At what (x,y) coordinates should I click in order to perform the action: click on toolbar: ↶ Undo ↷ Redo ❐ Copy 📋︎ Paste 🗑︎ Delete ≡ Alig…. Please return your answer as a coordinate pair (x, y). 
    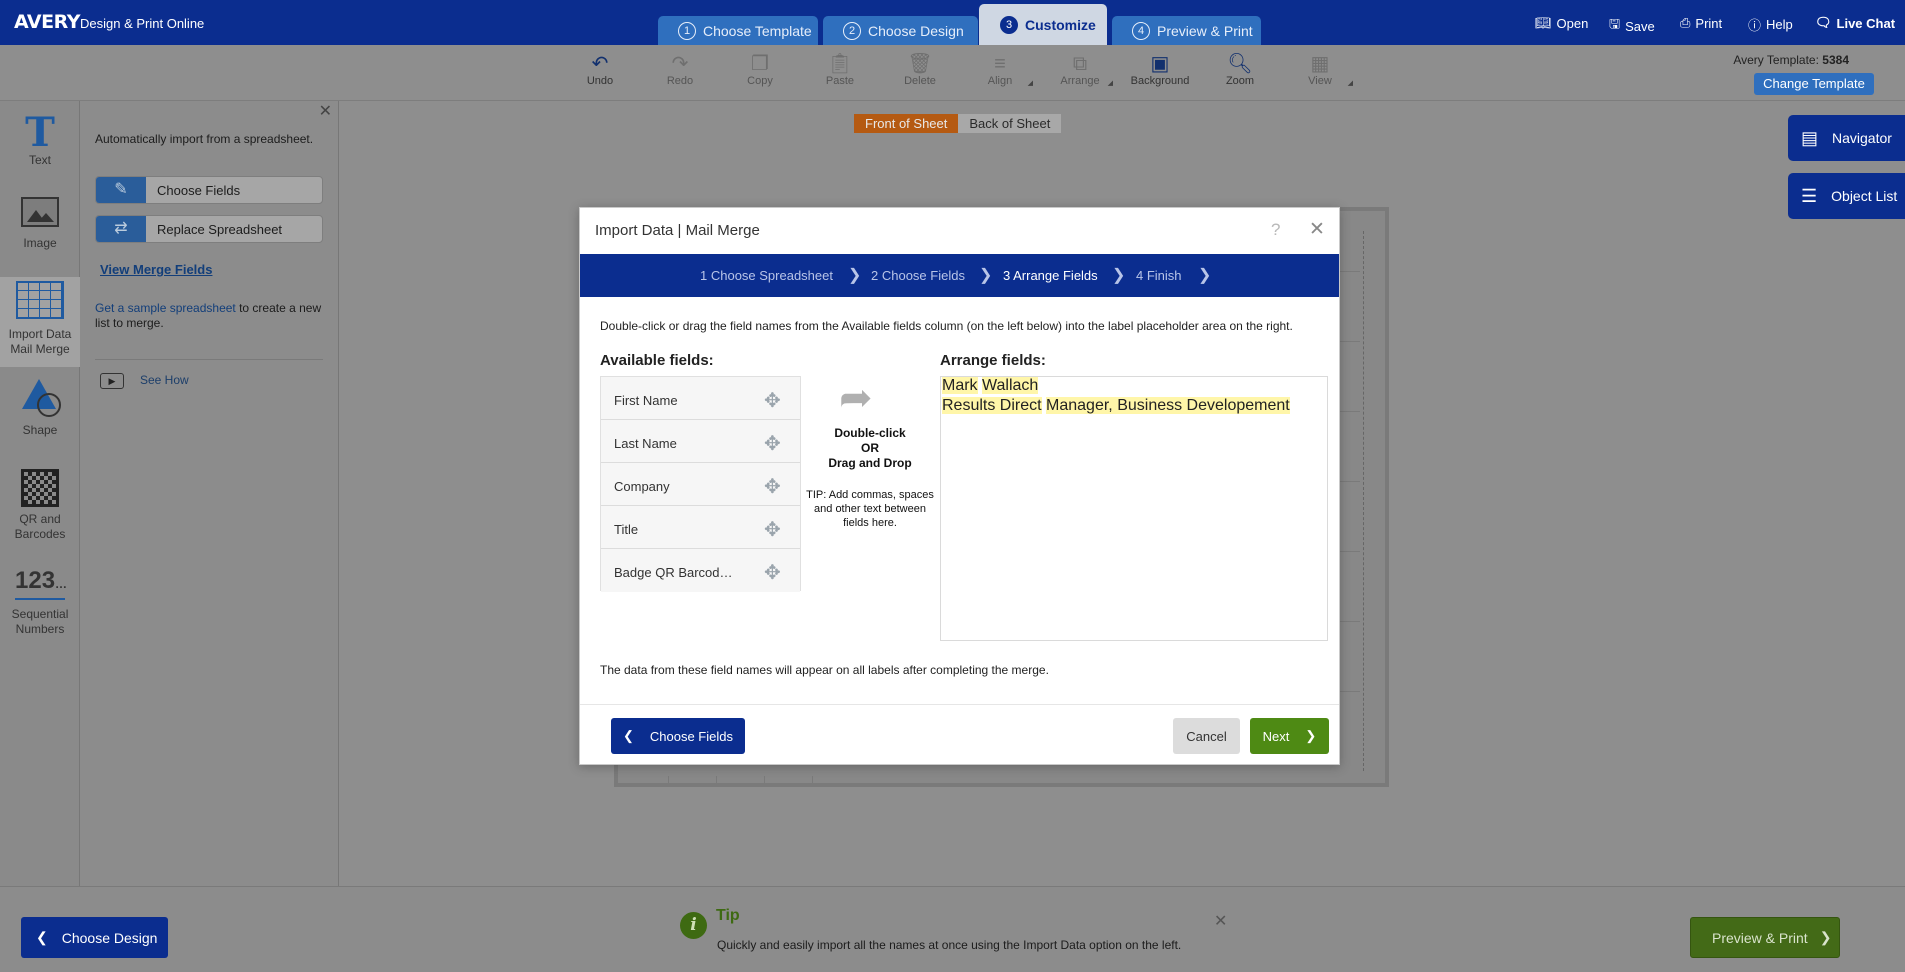
    Looking at the image, I should click on (952, 73).